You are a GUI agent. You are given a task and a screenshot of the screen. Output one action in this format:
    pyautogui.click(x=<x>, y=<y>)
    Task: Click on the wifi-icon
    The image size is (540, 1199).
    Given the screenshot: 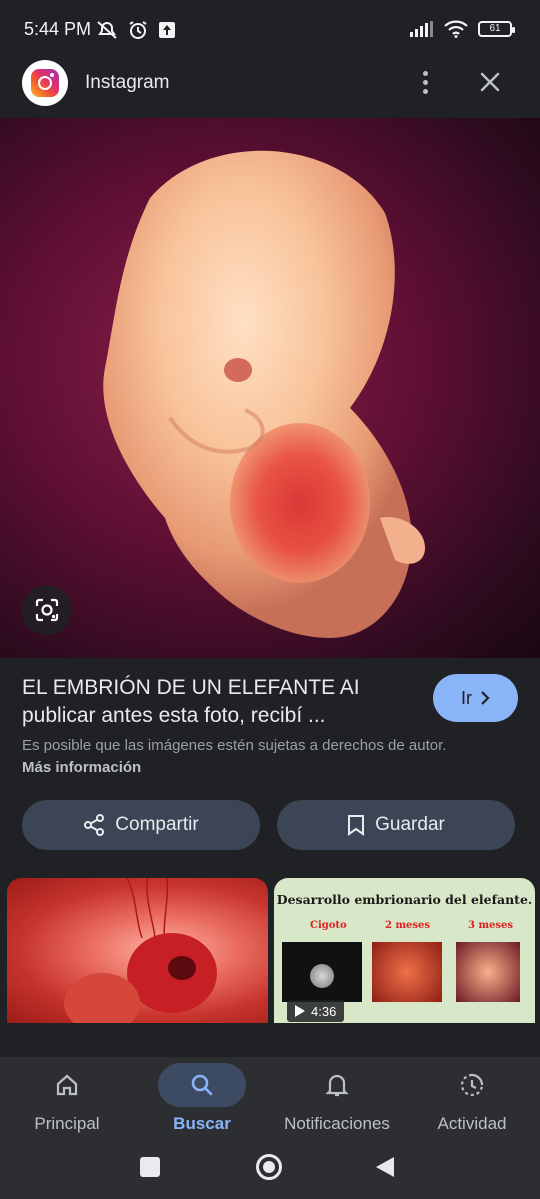 What is the action you would take?
    pyautogui.click(x=456, y=29)
    